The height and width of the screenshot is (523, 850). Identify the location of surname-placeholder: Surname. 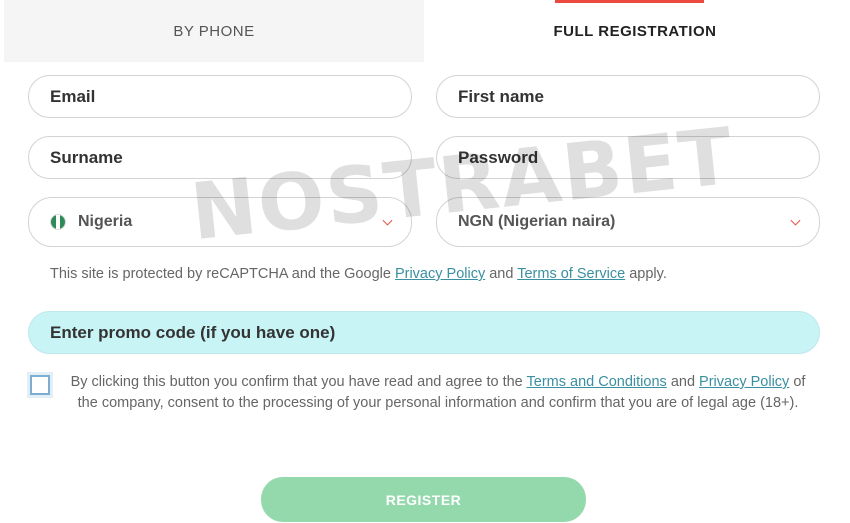
(86, 157).